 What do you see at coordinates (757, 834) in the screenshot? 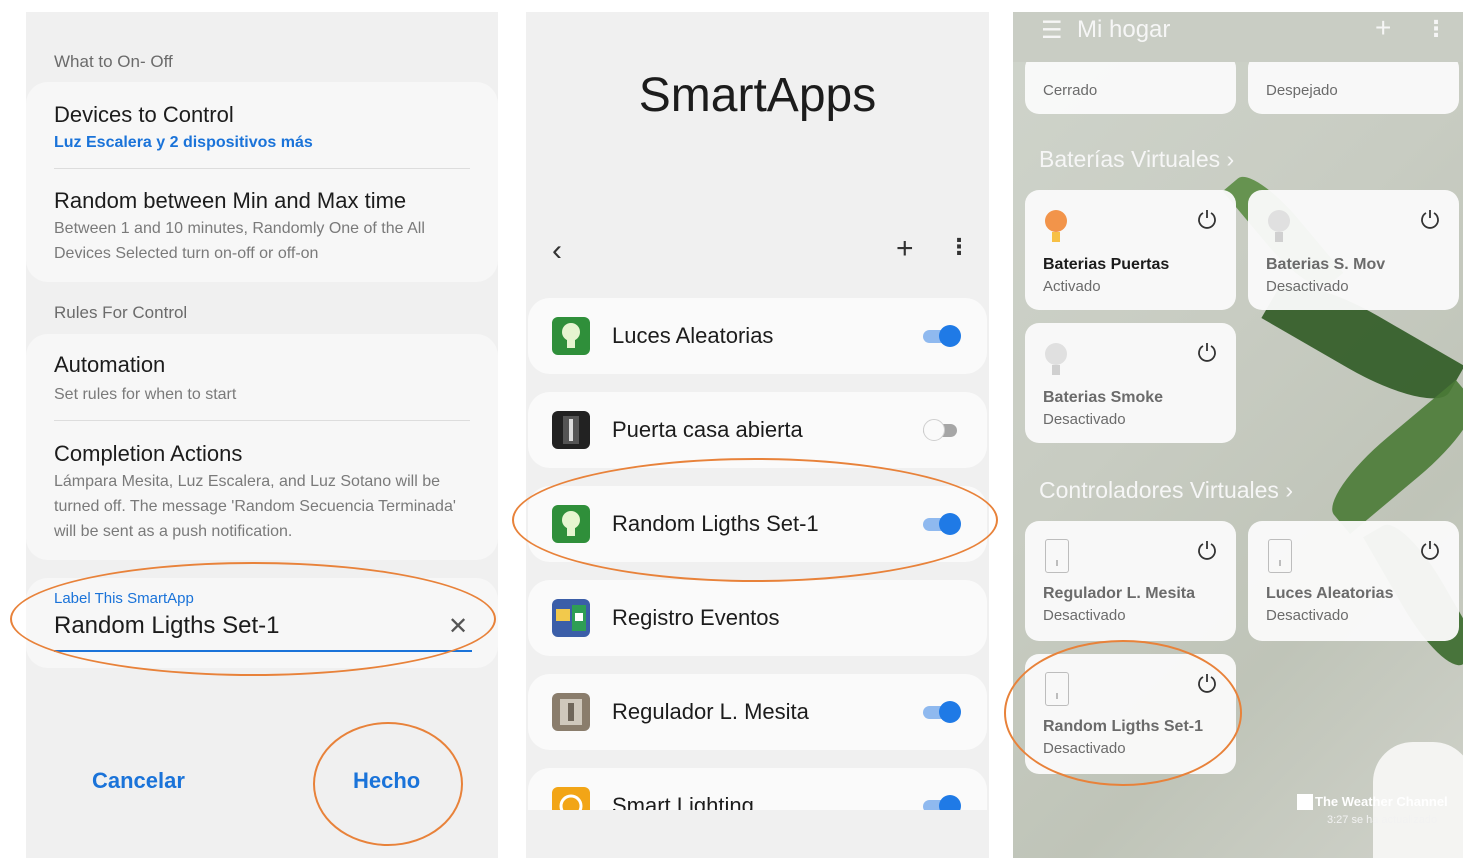
I see `bottom-fade` at bounding box center [757, 834].